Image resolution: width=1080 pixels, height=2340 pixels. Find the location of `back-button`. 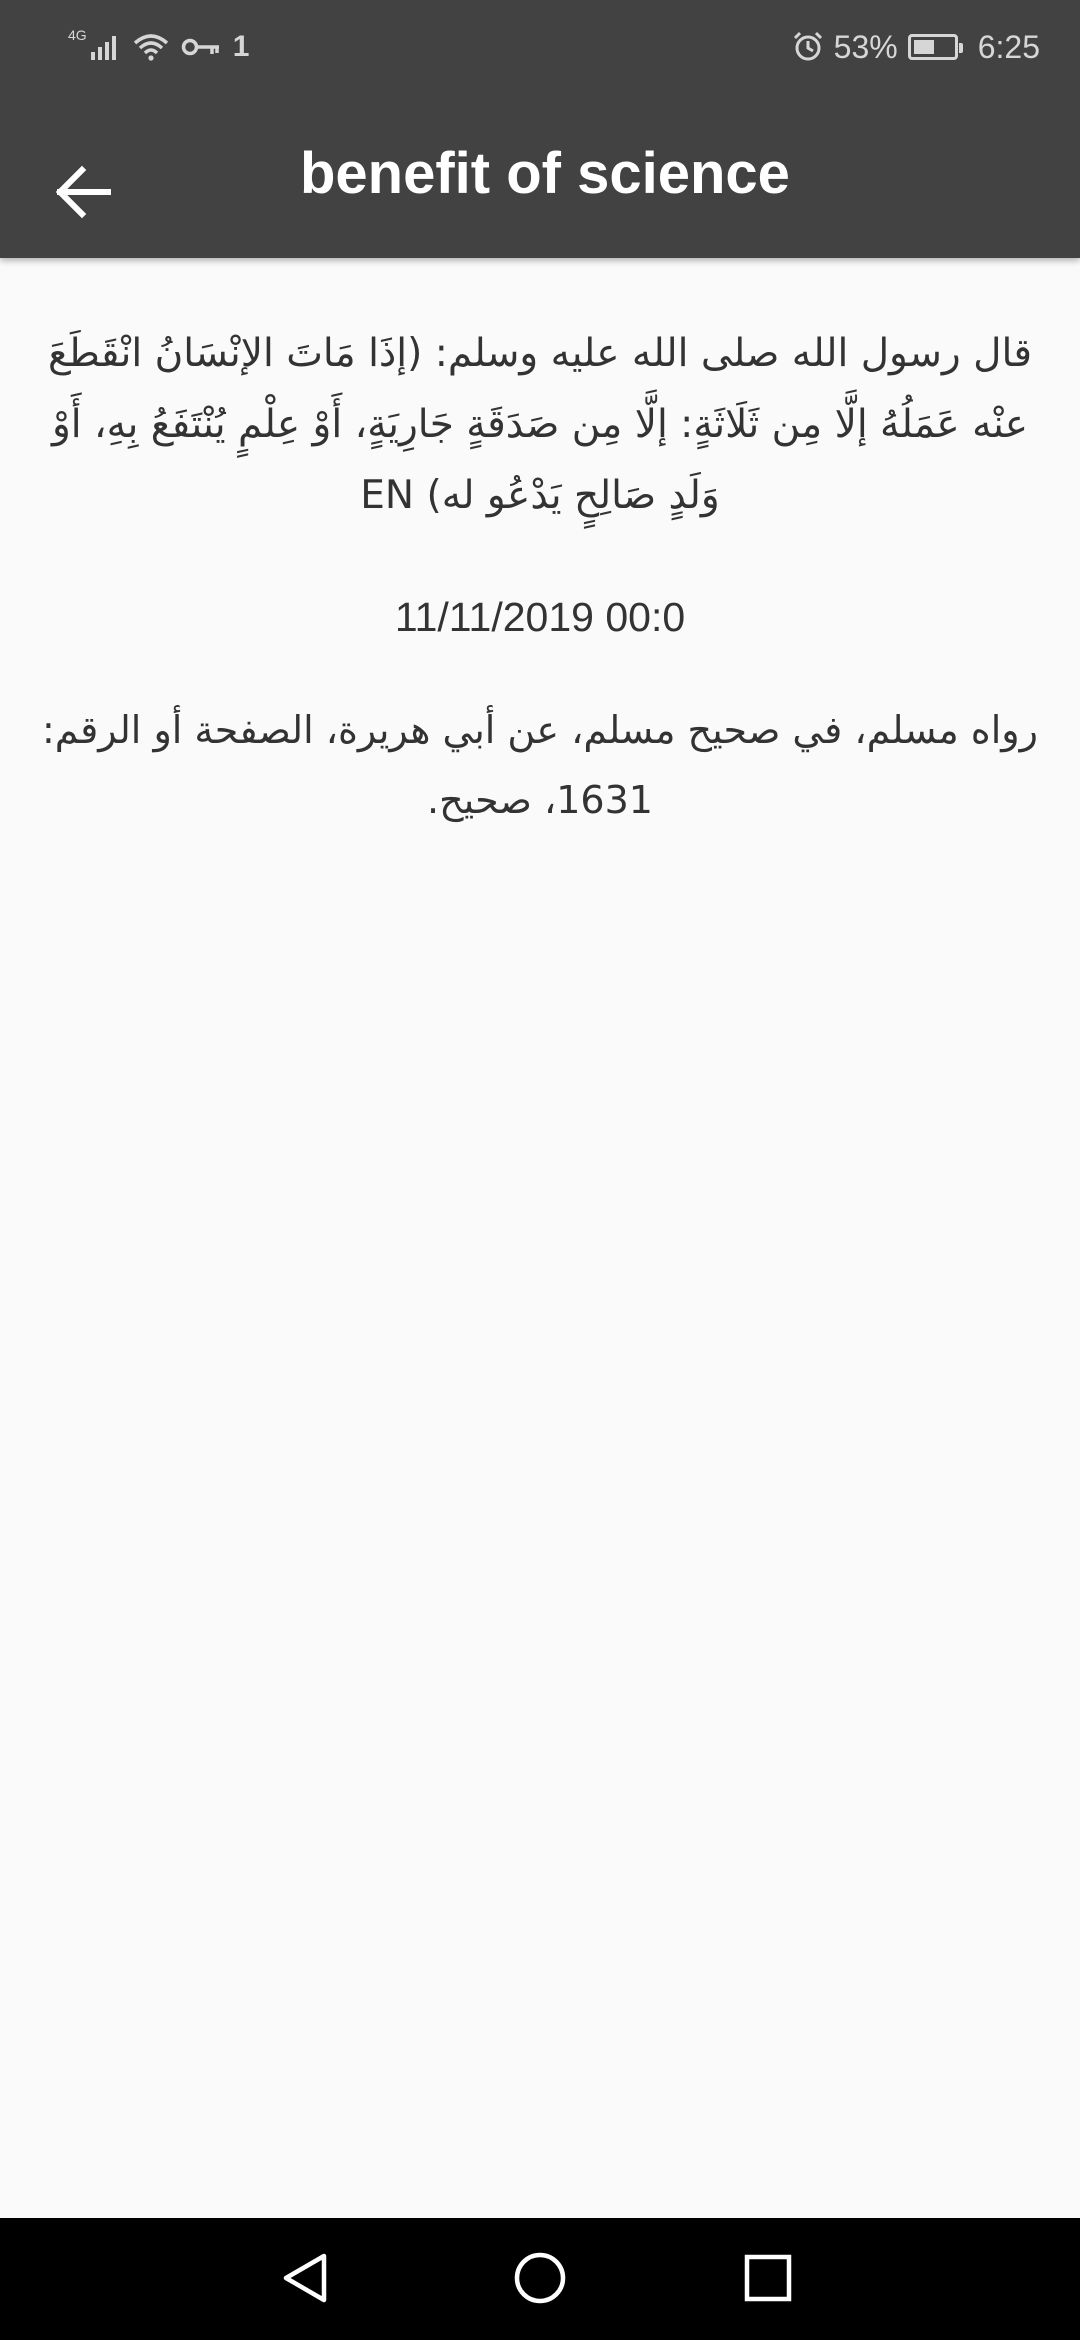

back-button is located at coordinates (84, 192).